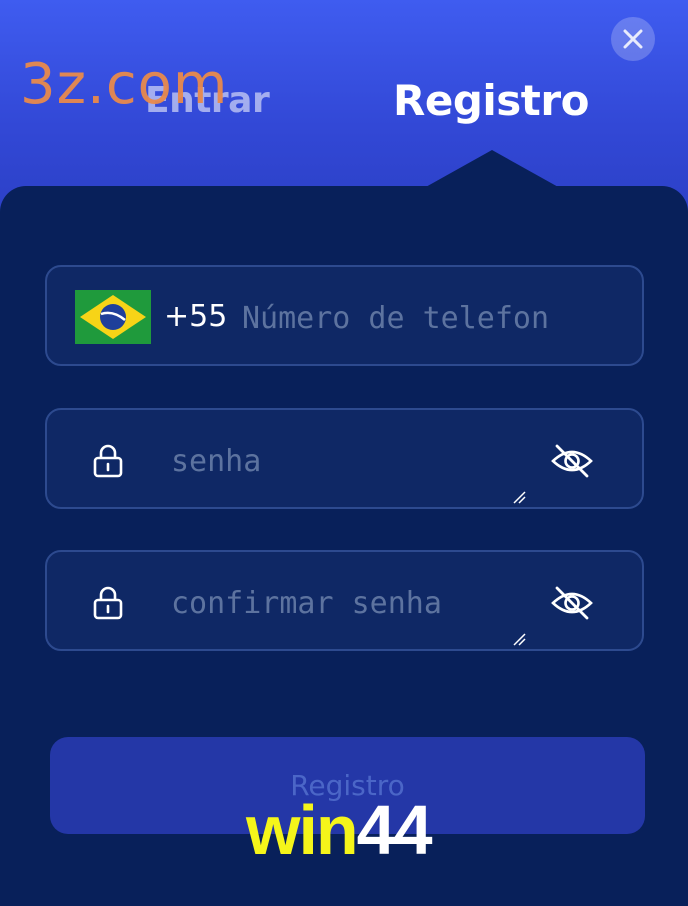 The height and width of the screenshot is (906, 688). What do you see at coordinates (216, 461) in the screenshot?
I see `password-input: senha` at bounding box center [216, 461].